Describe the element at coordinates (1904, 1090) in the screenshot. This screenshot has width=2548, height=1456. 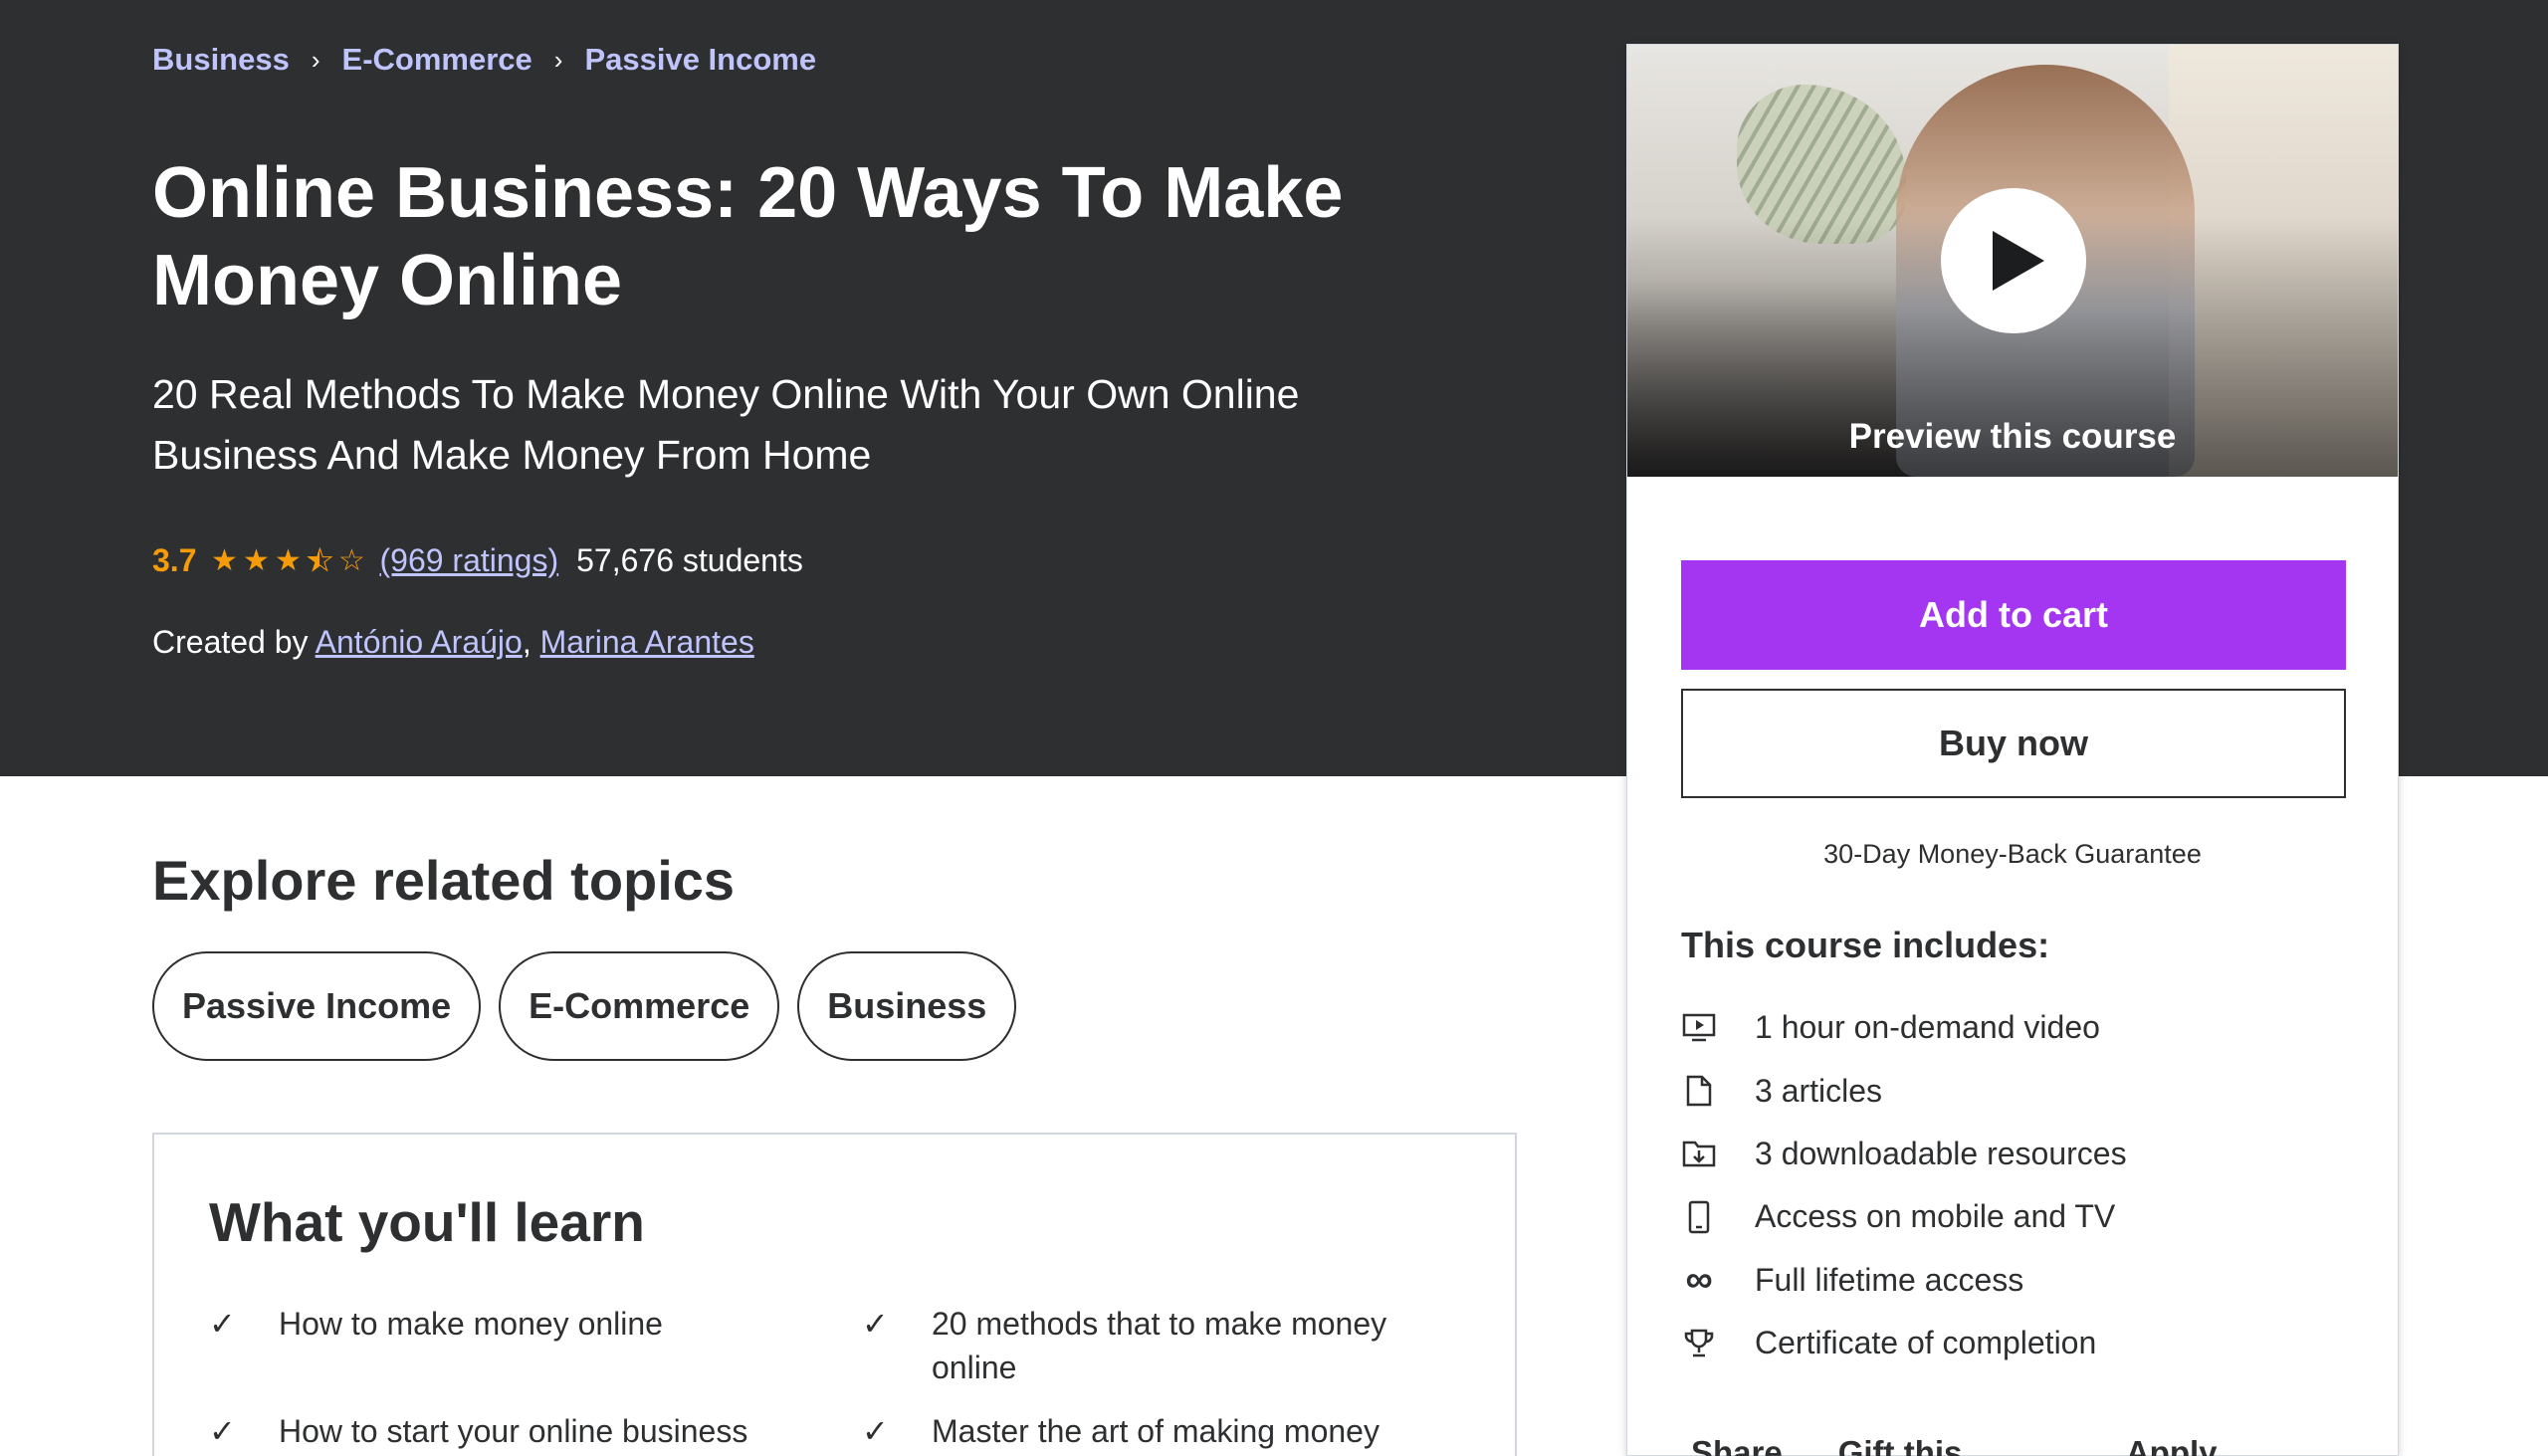
I see `include-item: 3 articles` at that location.